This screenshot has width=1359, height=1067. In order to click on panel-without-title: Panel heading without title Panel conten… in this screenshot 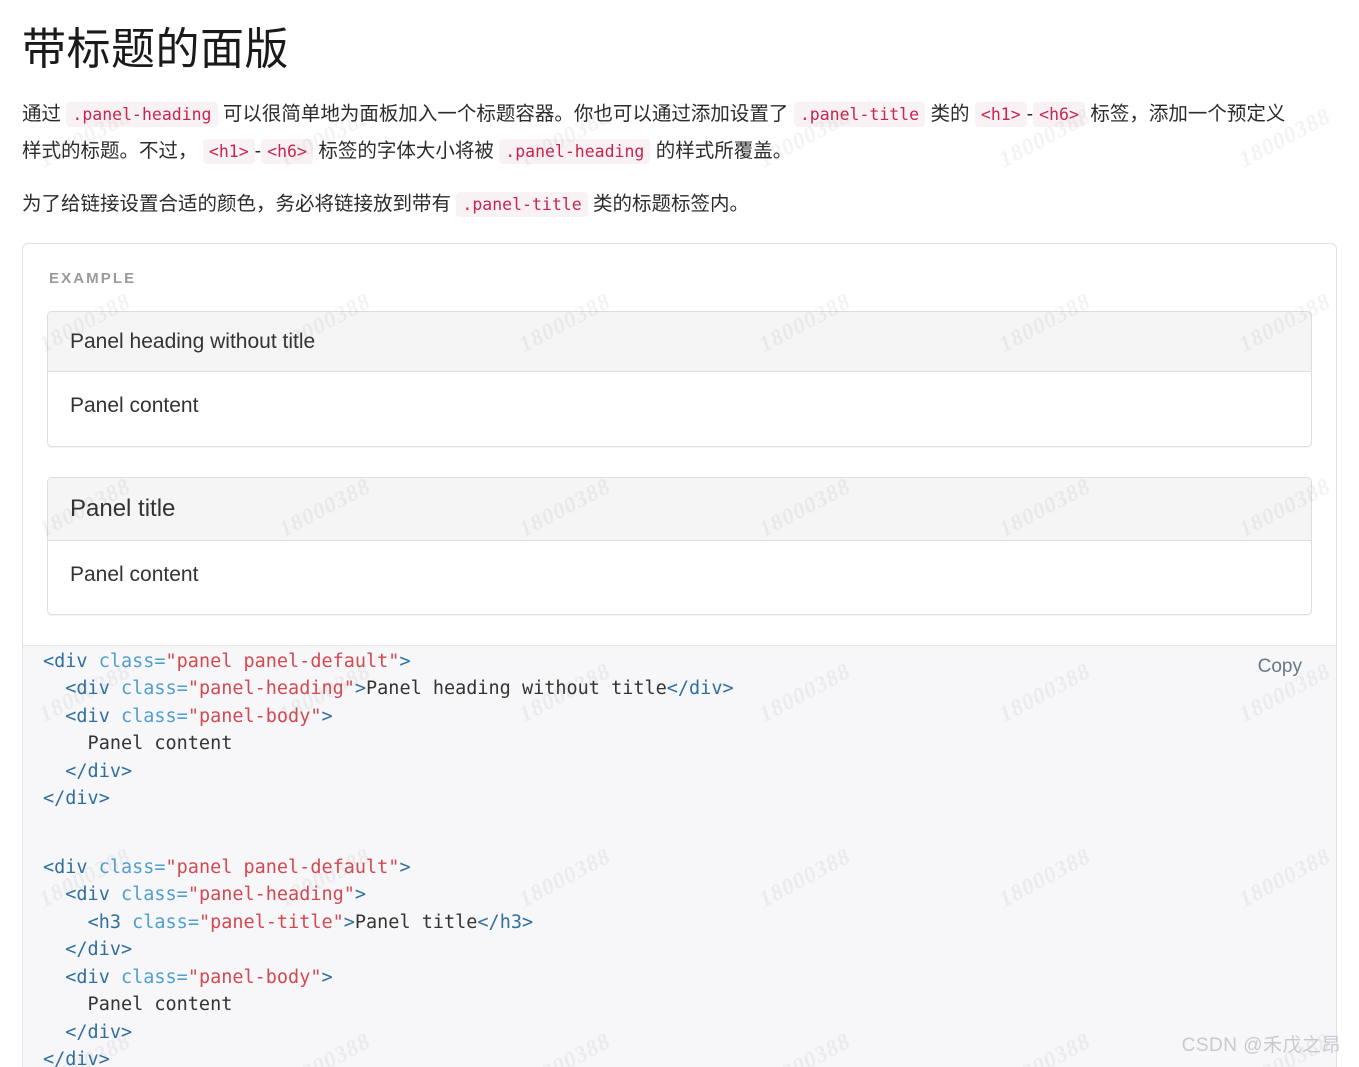, I will do `click(679, 379)`.